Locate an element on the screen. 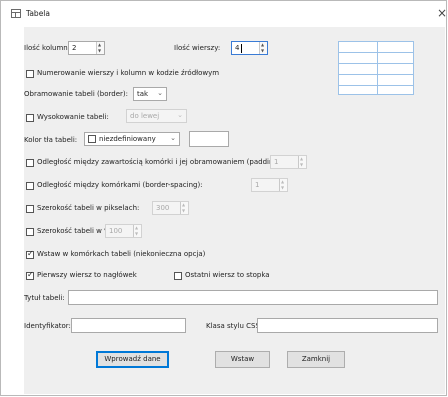  padding-spin-arrows: ▲ ▼ is located at coordinates (302, 162).